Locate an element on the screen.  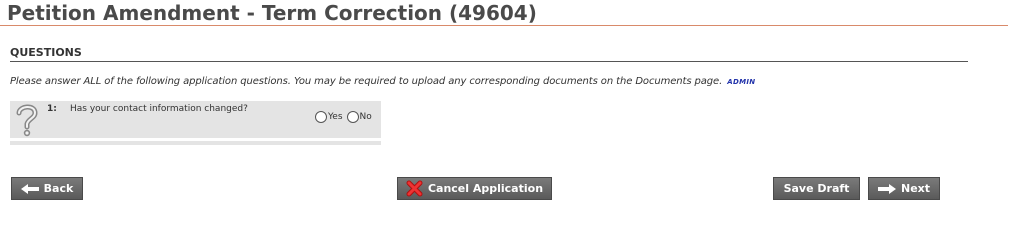
option-yes-label: Yes is located at coordinates (335, 117).